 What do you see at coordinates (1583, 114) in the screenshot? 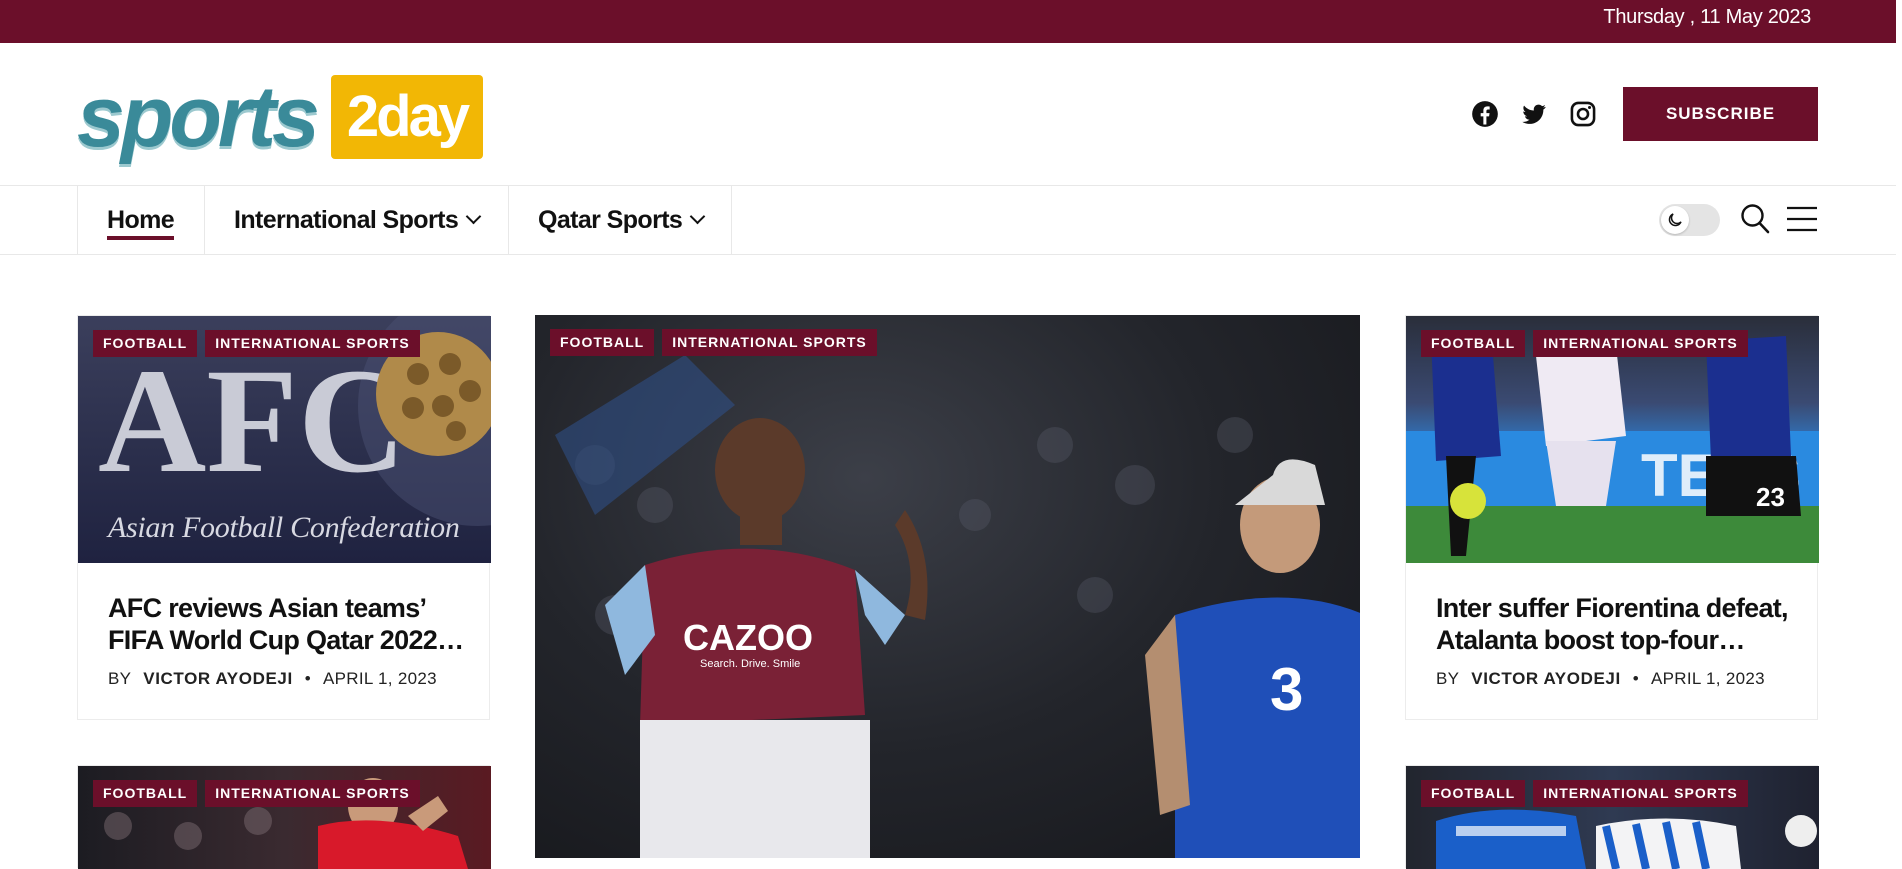
I see `instagram-icon` at bounding box center [1583, 114].